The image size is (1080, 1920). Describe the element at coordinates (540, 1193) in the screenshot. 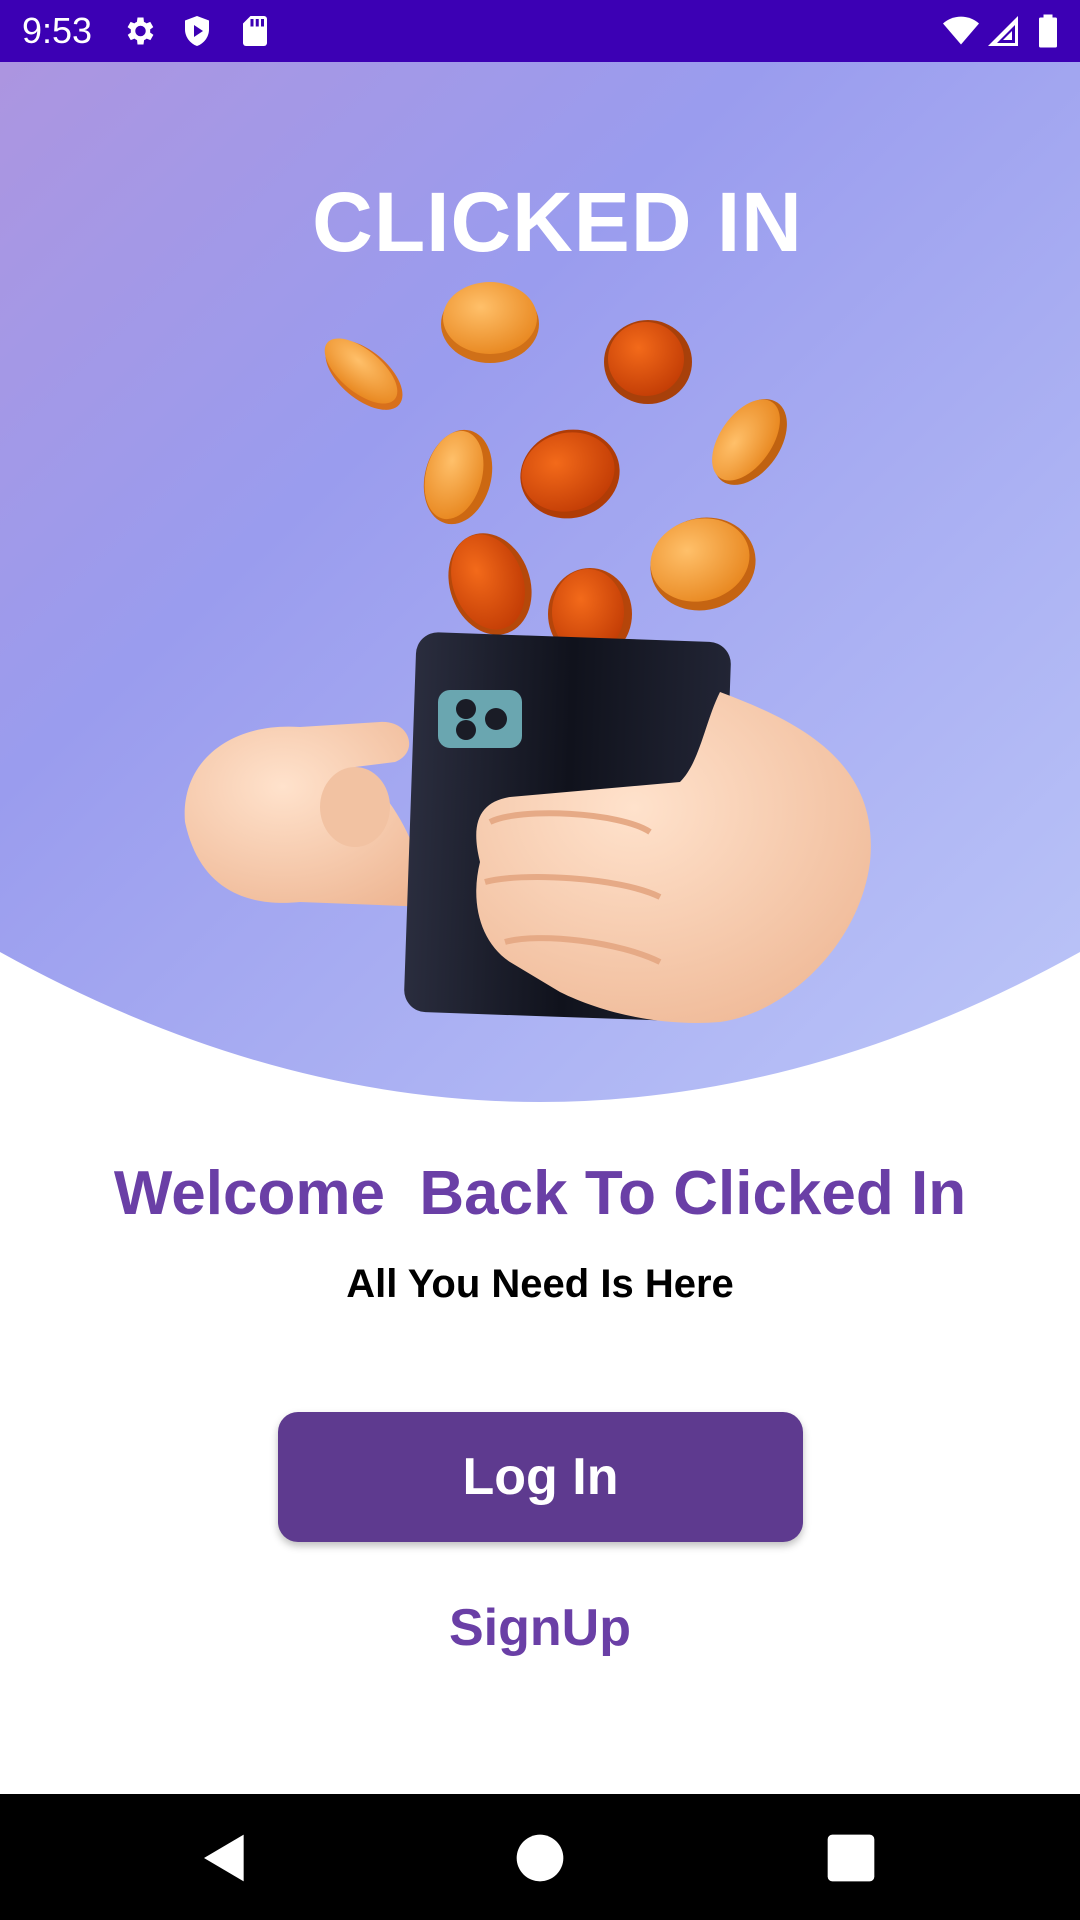

I see `welcome-heading: Welcome Back To Clicked In` at that location.